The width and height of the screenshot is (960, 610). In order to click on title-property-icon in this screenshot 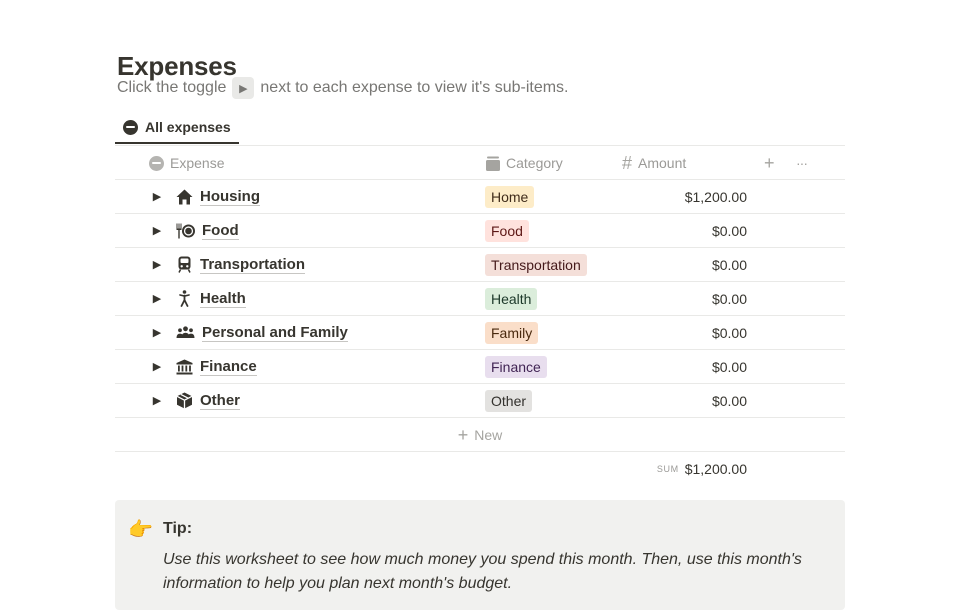, I will do `click(156, 163)`.